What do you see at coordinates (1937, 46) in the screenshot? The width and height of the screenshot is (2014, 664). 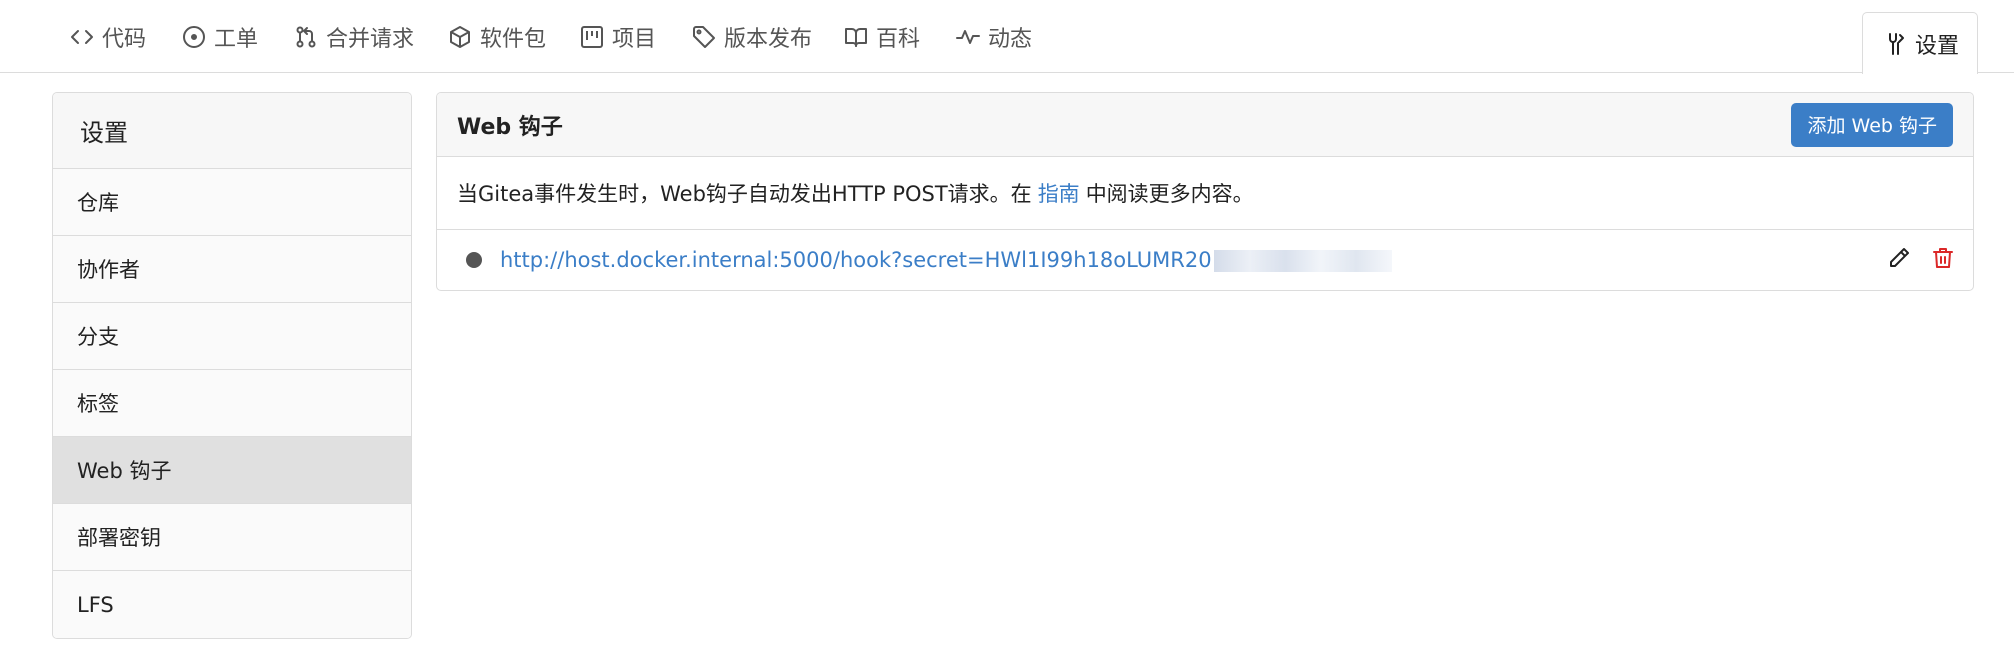 I see `tab-label: 设置` at bounding box center [1937, 46].